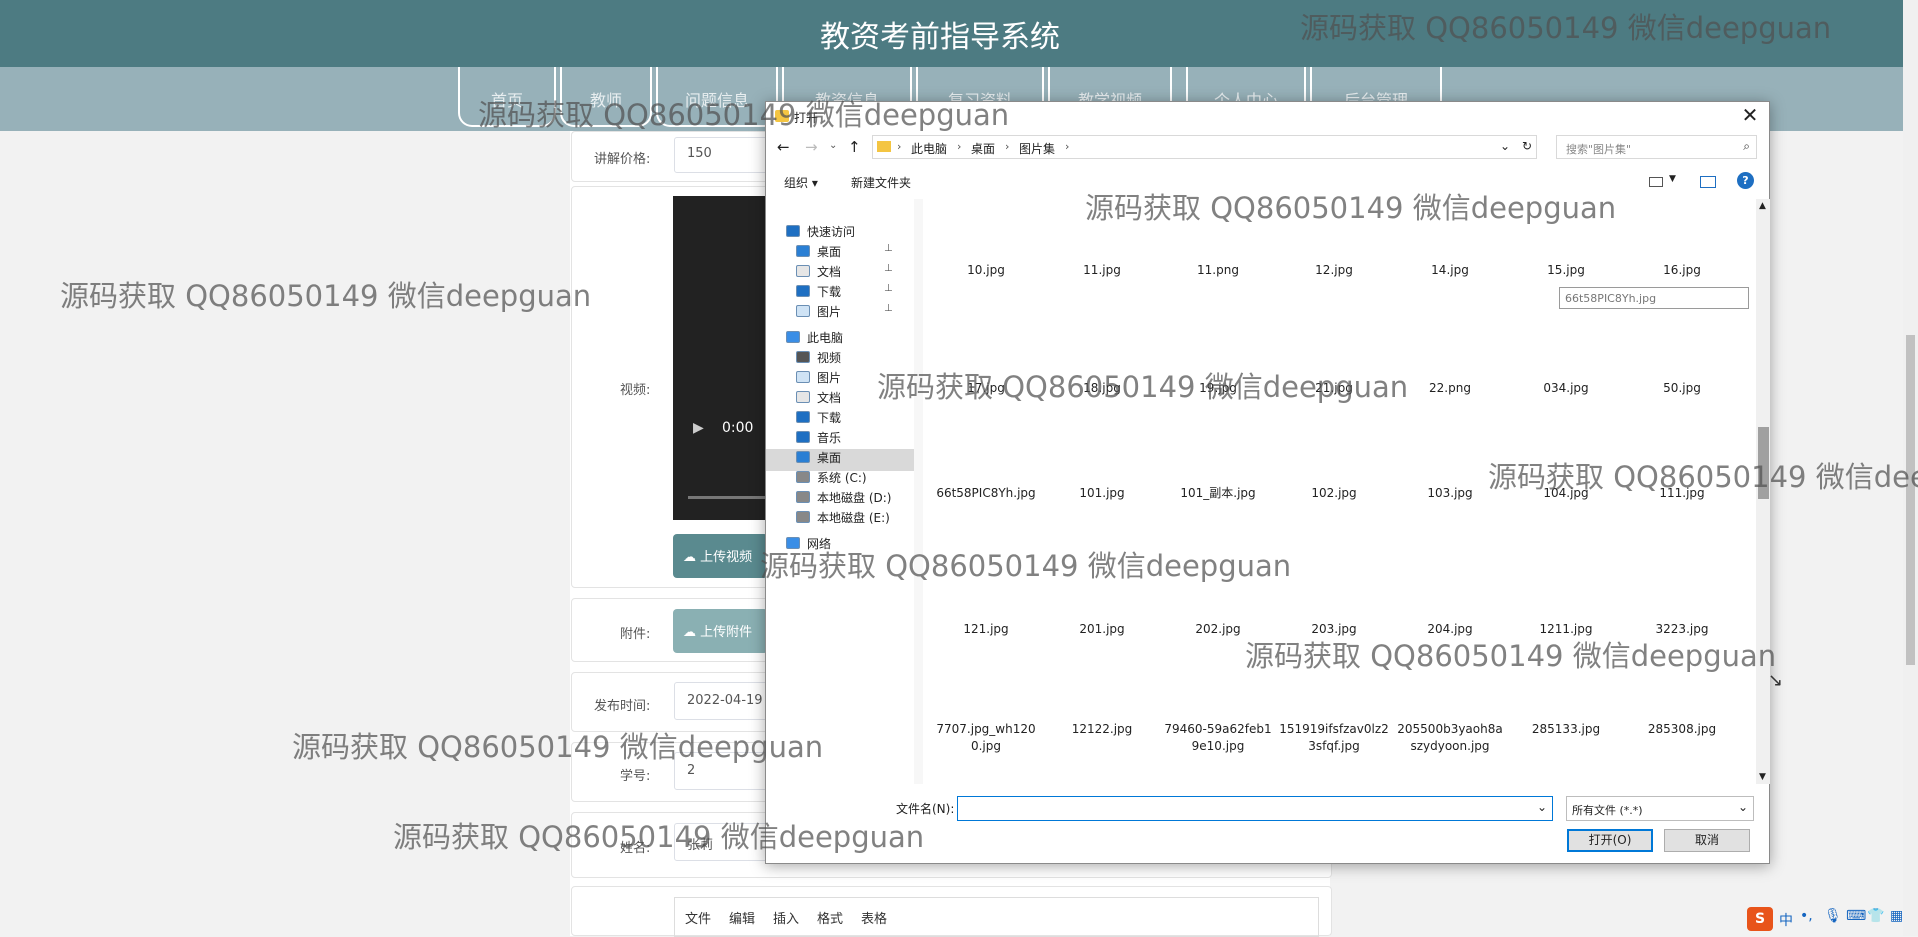 This screenshot has width=1918, height=937. What do you see at coordinates (720, 631) in the screenshot?
I see `upload-attachment-button: ☁ 上传附件` at bounding box center [720, 631].